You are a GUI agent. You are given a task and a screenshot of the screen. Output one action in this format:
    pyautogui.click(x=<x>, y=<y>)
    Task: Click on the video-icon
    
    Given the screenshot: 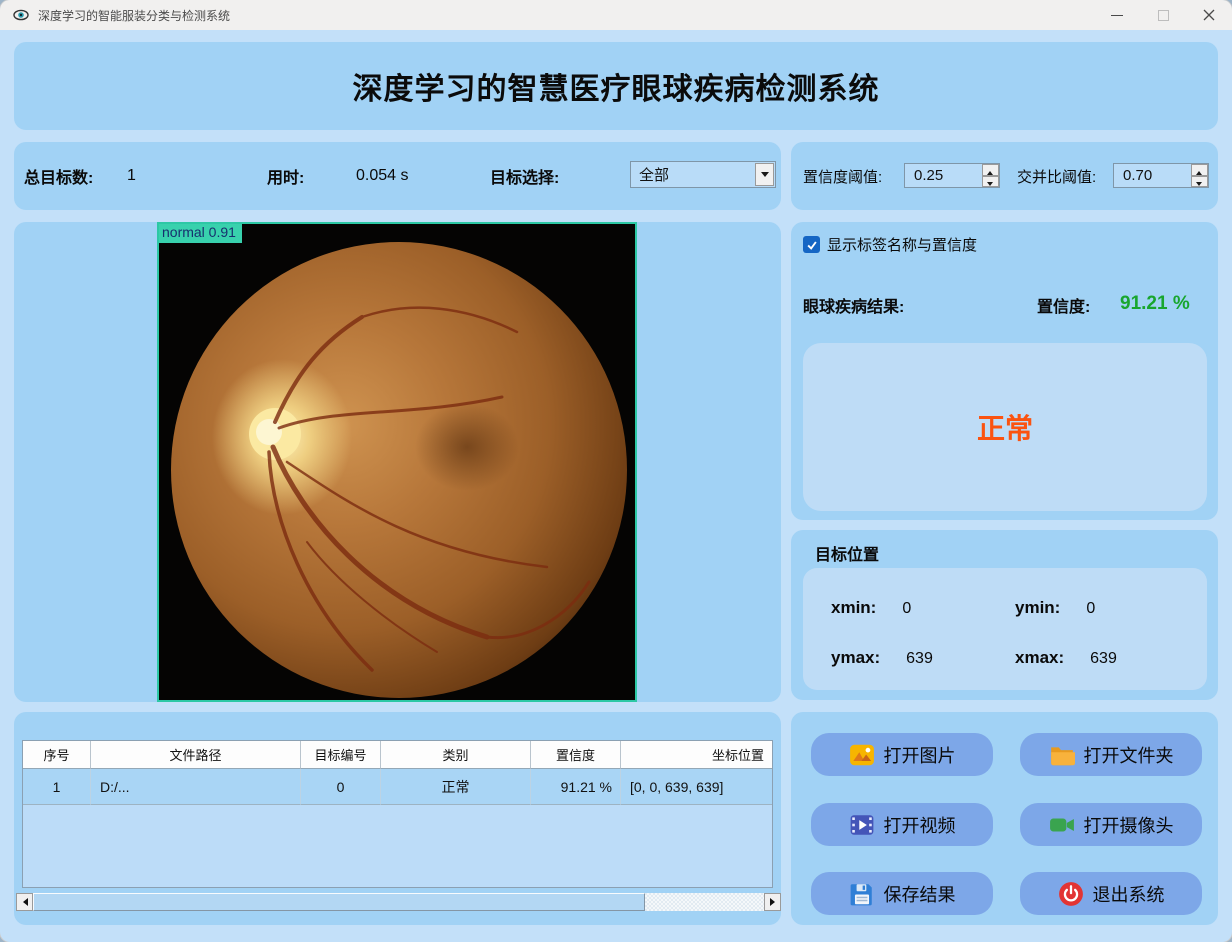 What is the action you would take?
    pyautogui.click(x=861, y=824)
    